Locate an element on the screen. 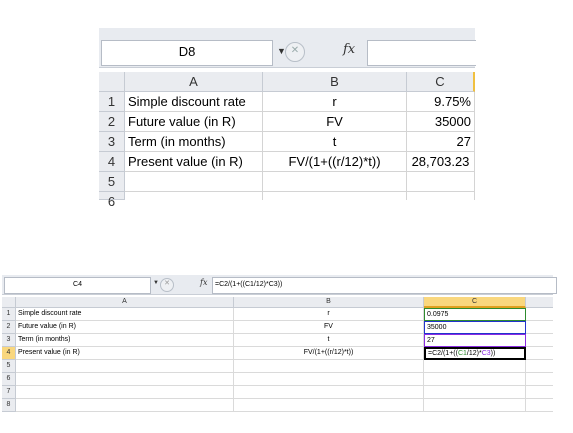 This screenshot has height=433, width=573. formula-toolbar: D8 ▼ ✕ fx is located at coordinates (287, 48).